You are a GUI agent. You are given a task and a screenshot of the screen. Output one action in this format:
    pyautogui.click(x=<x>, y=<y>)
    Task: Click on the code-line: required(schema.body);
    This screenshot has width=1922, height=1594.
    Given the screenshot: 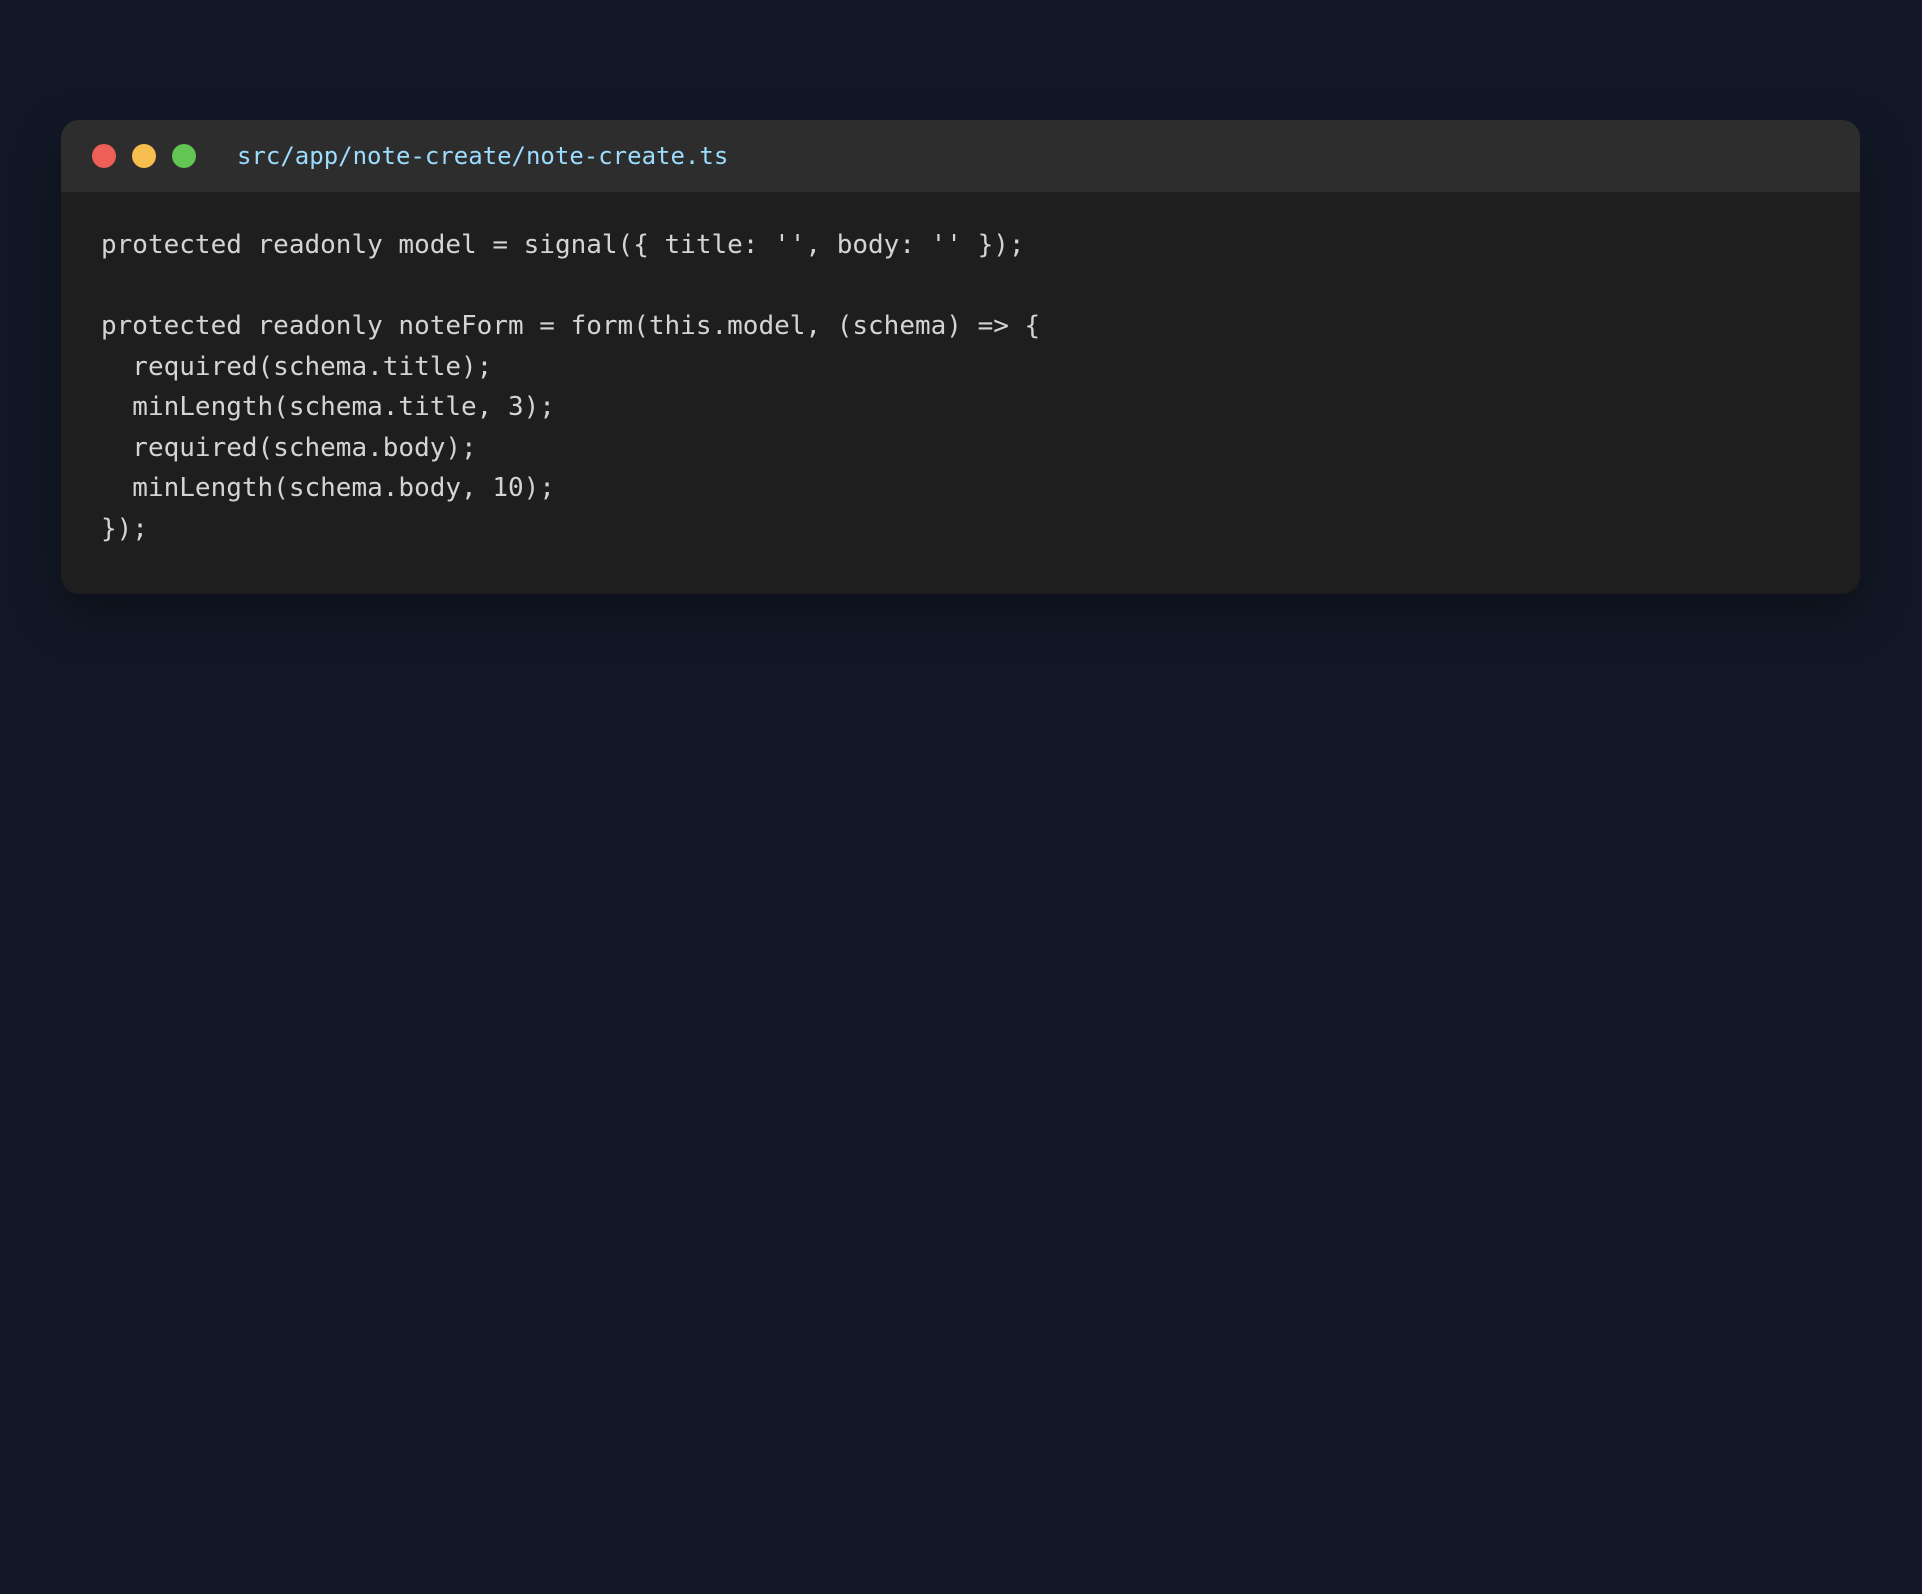 What is the action you would take?
    pyautogui.click(x=289, y=447)
    